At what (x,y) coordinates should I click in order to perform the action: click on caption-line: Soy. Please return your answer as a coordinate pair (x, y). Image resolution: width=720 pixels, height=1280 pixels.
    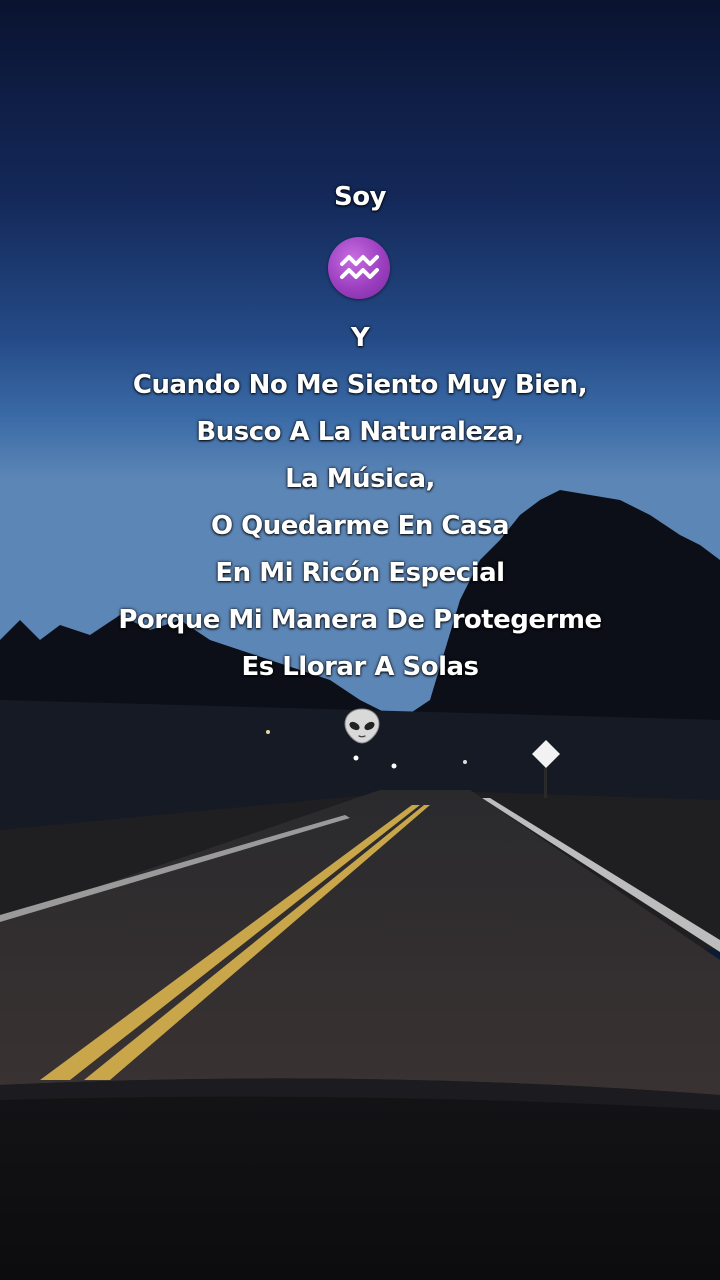
    Looking at the image, I should click on (360, 197).